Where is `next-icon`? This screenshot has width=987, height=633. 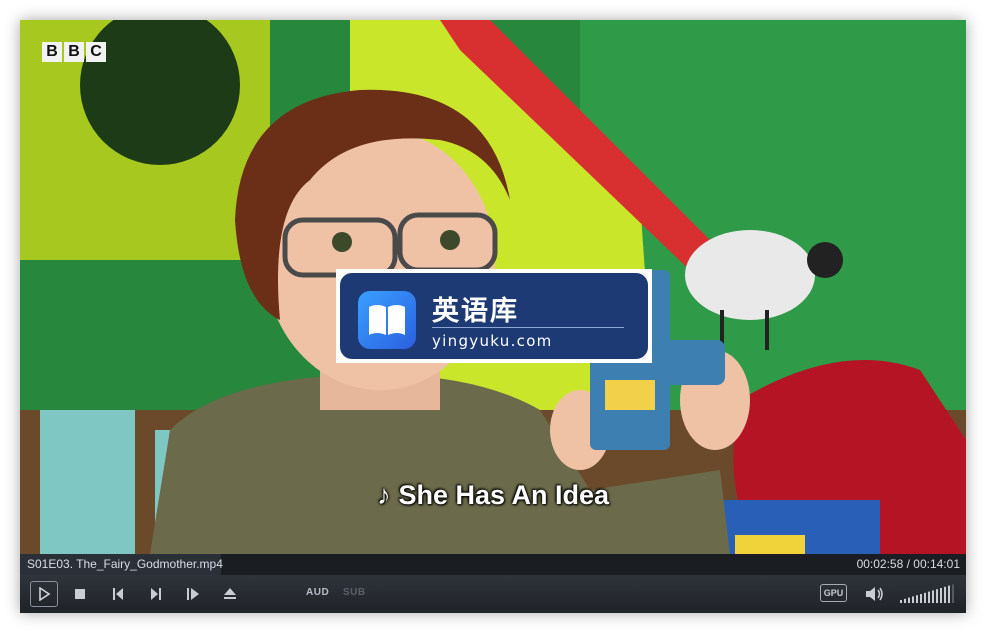 next-icon is located at coordinates (156, 594).